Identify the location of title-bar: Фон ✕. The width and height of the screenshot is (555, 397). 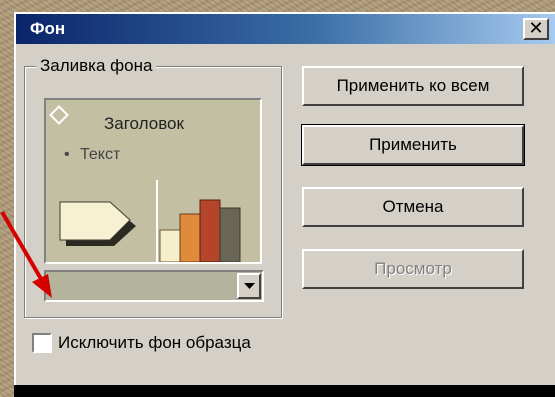
(285, 29).